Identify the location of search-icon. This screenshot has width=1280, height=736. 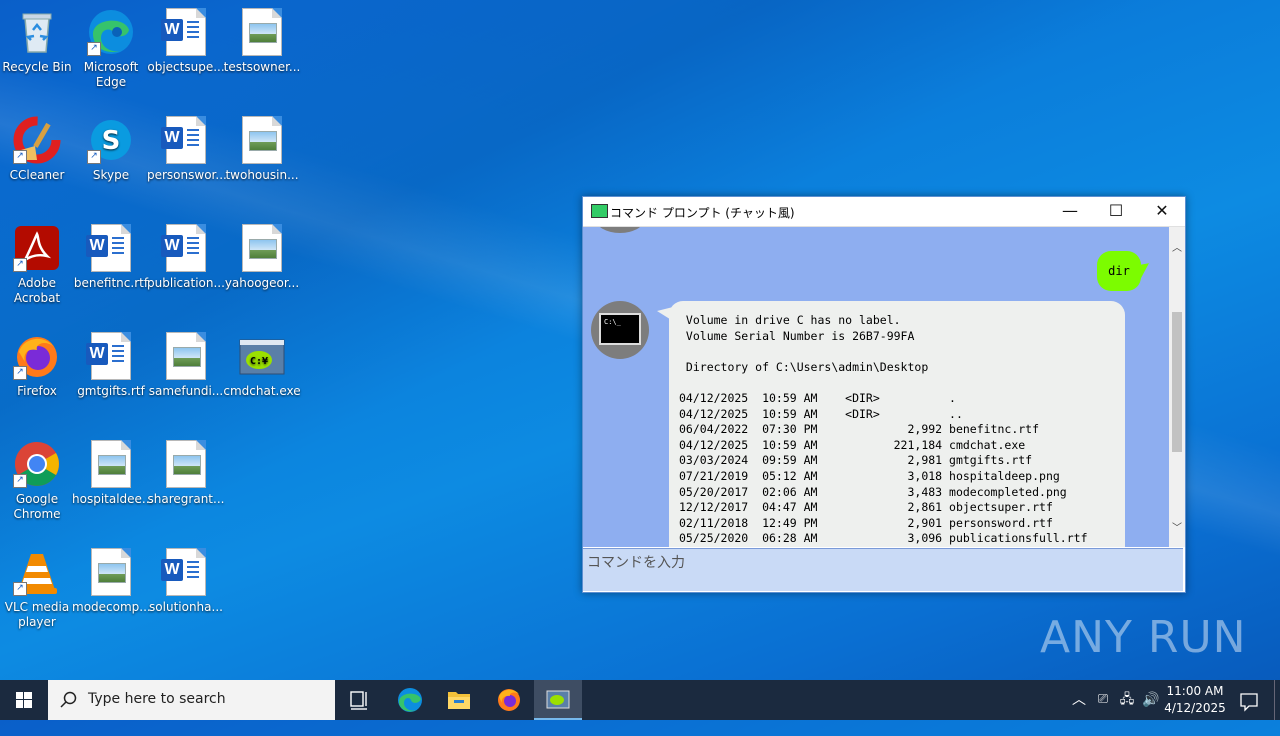
(68, 699).